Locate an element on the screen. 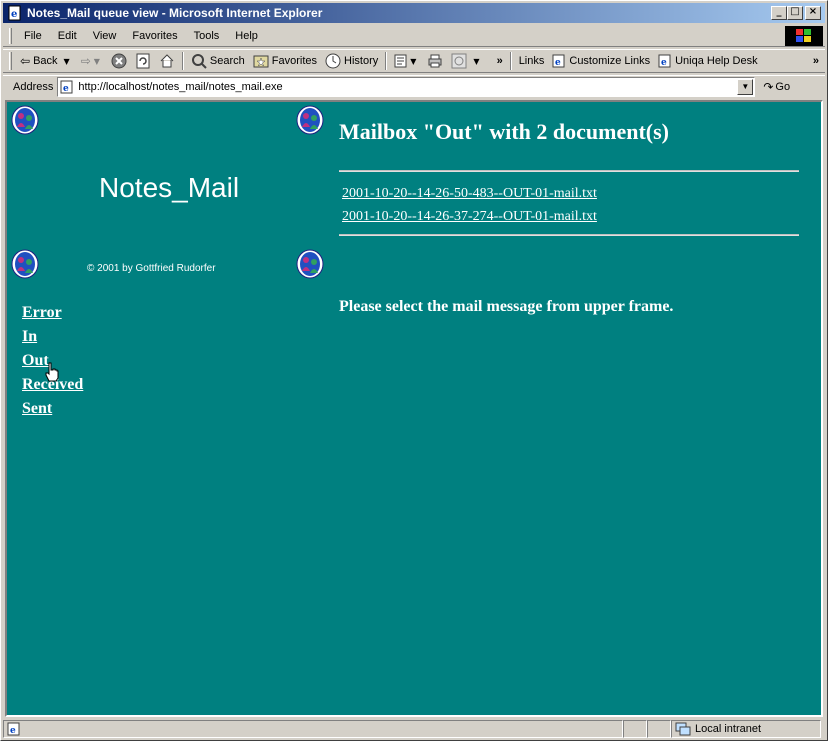 The width and height of the screenshot is (828, 741). back-arrow-icon: ⇦ is located at coordinates (25, 61).